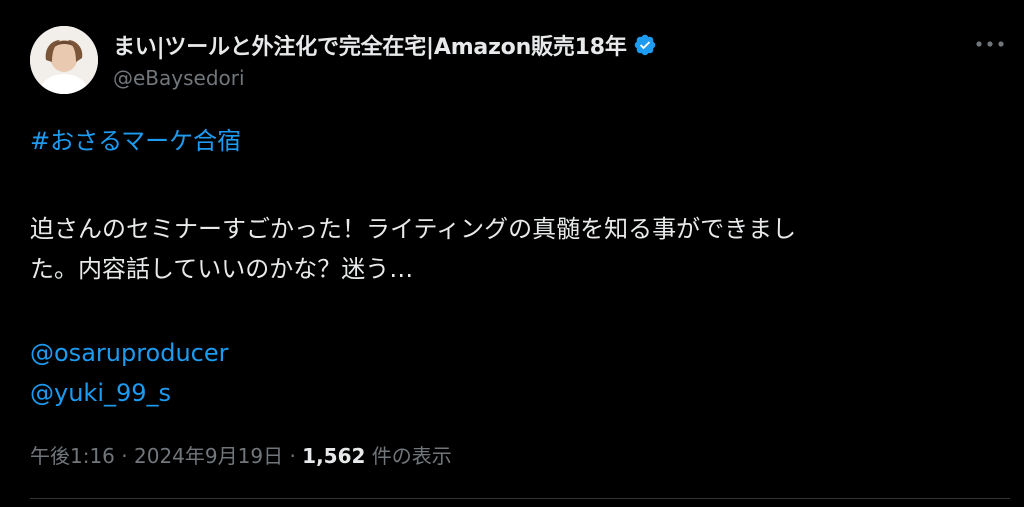 The width and height of the screenshot is (1024, 507). Describe the element at coordinates (510, 353) in the screenshot. I see `mention-link: @osaruproducer` at that location.